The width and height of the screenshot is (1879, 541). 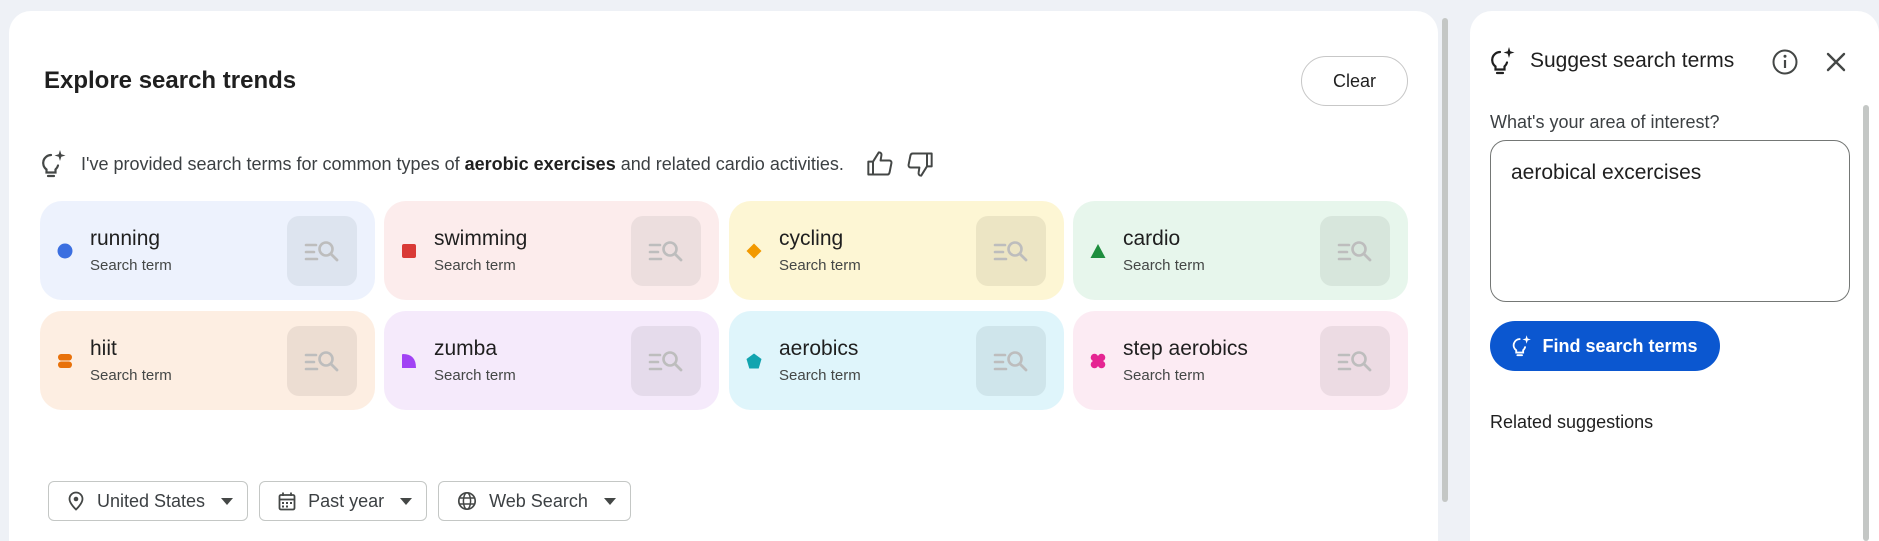 I want to click on thumbs-down-icon, so click(x=920, y=164).